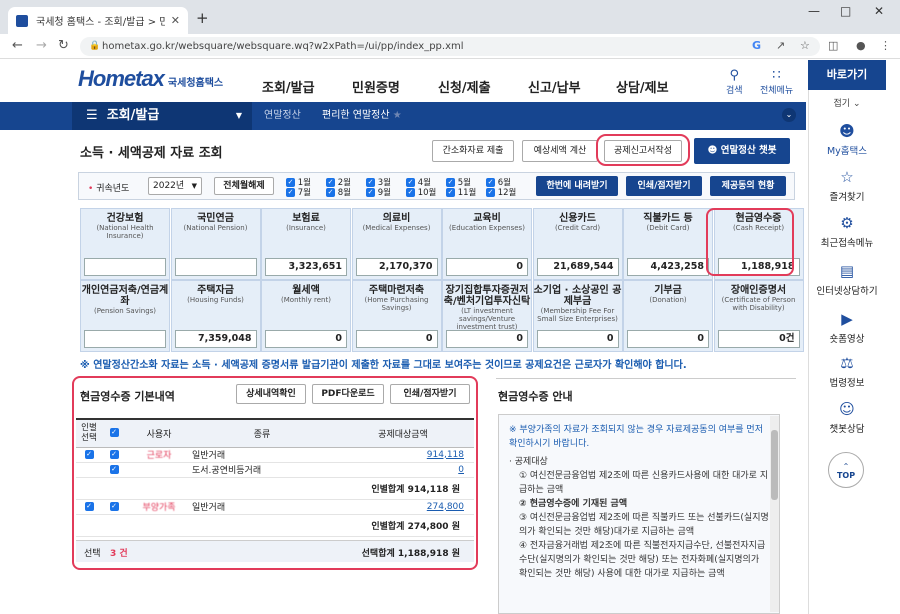  What do you see at coordinates (41, 45) in the screenshot?
I see `forward-icon: →` at bounding box center [41, 45].